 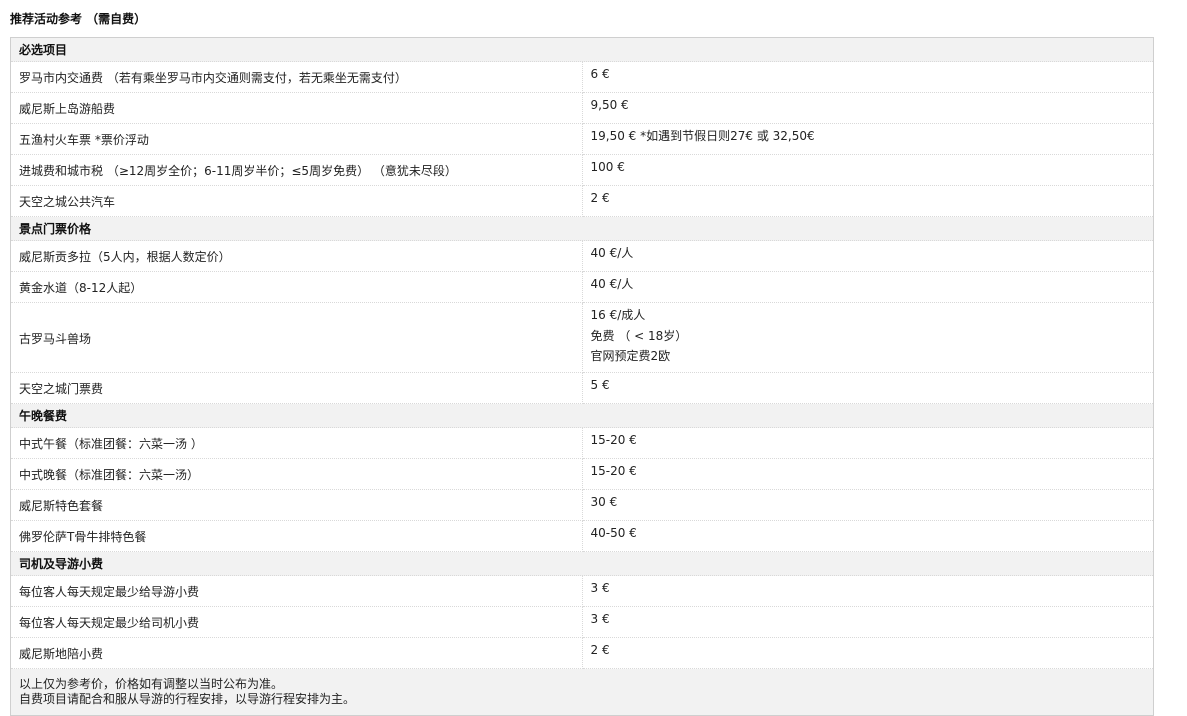 I want to click on table-row: 威尼斯上岛游船费 9,50 €, so click(x=582, y=108).